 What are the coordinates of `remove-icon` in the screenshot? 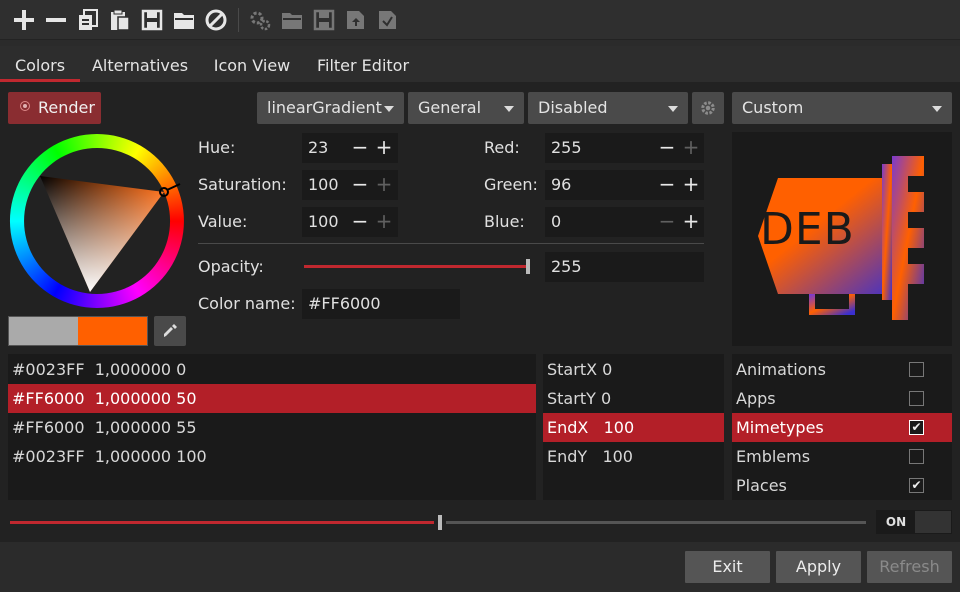 It's located at (56, 20).